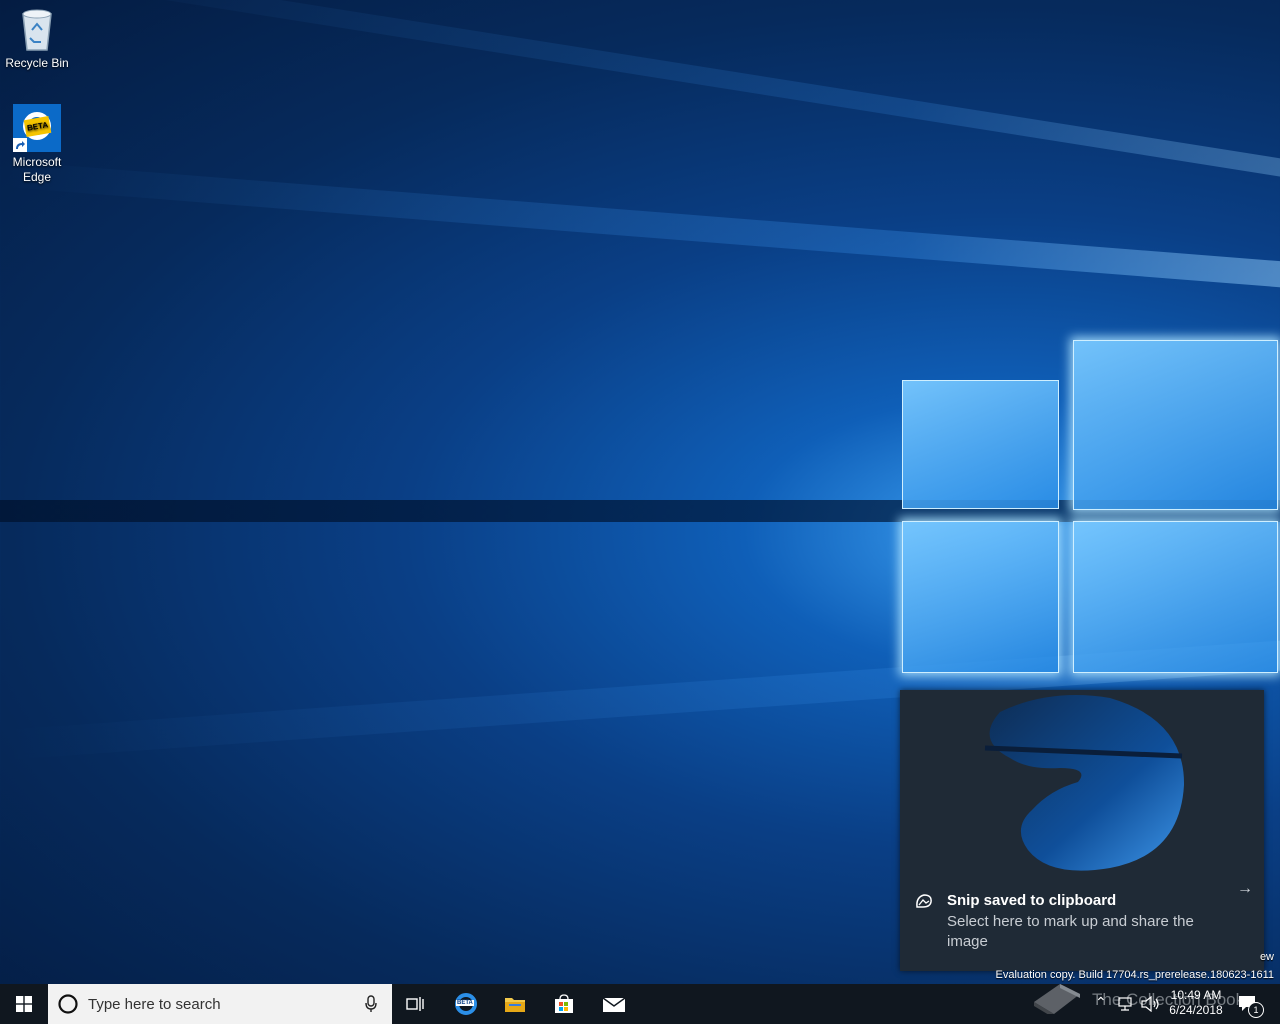 The height and width of the screenshot is (1024, 1280). What do you see at coordinates (37, 162) in the screenshot?
I see `desktop-icon-label: Microsoft` at bounding box center [37, 162].